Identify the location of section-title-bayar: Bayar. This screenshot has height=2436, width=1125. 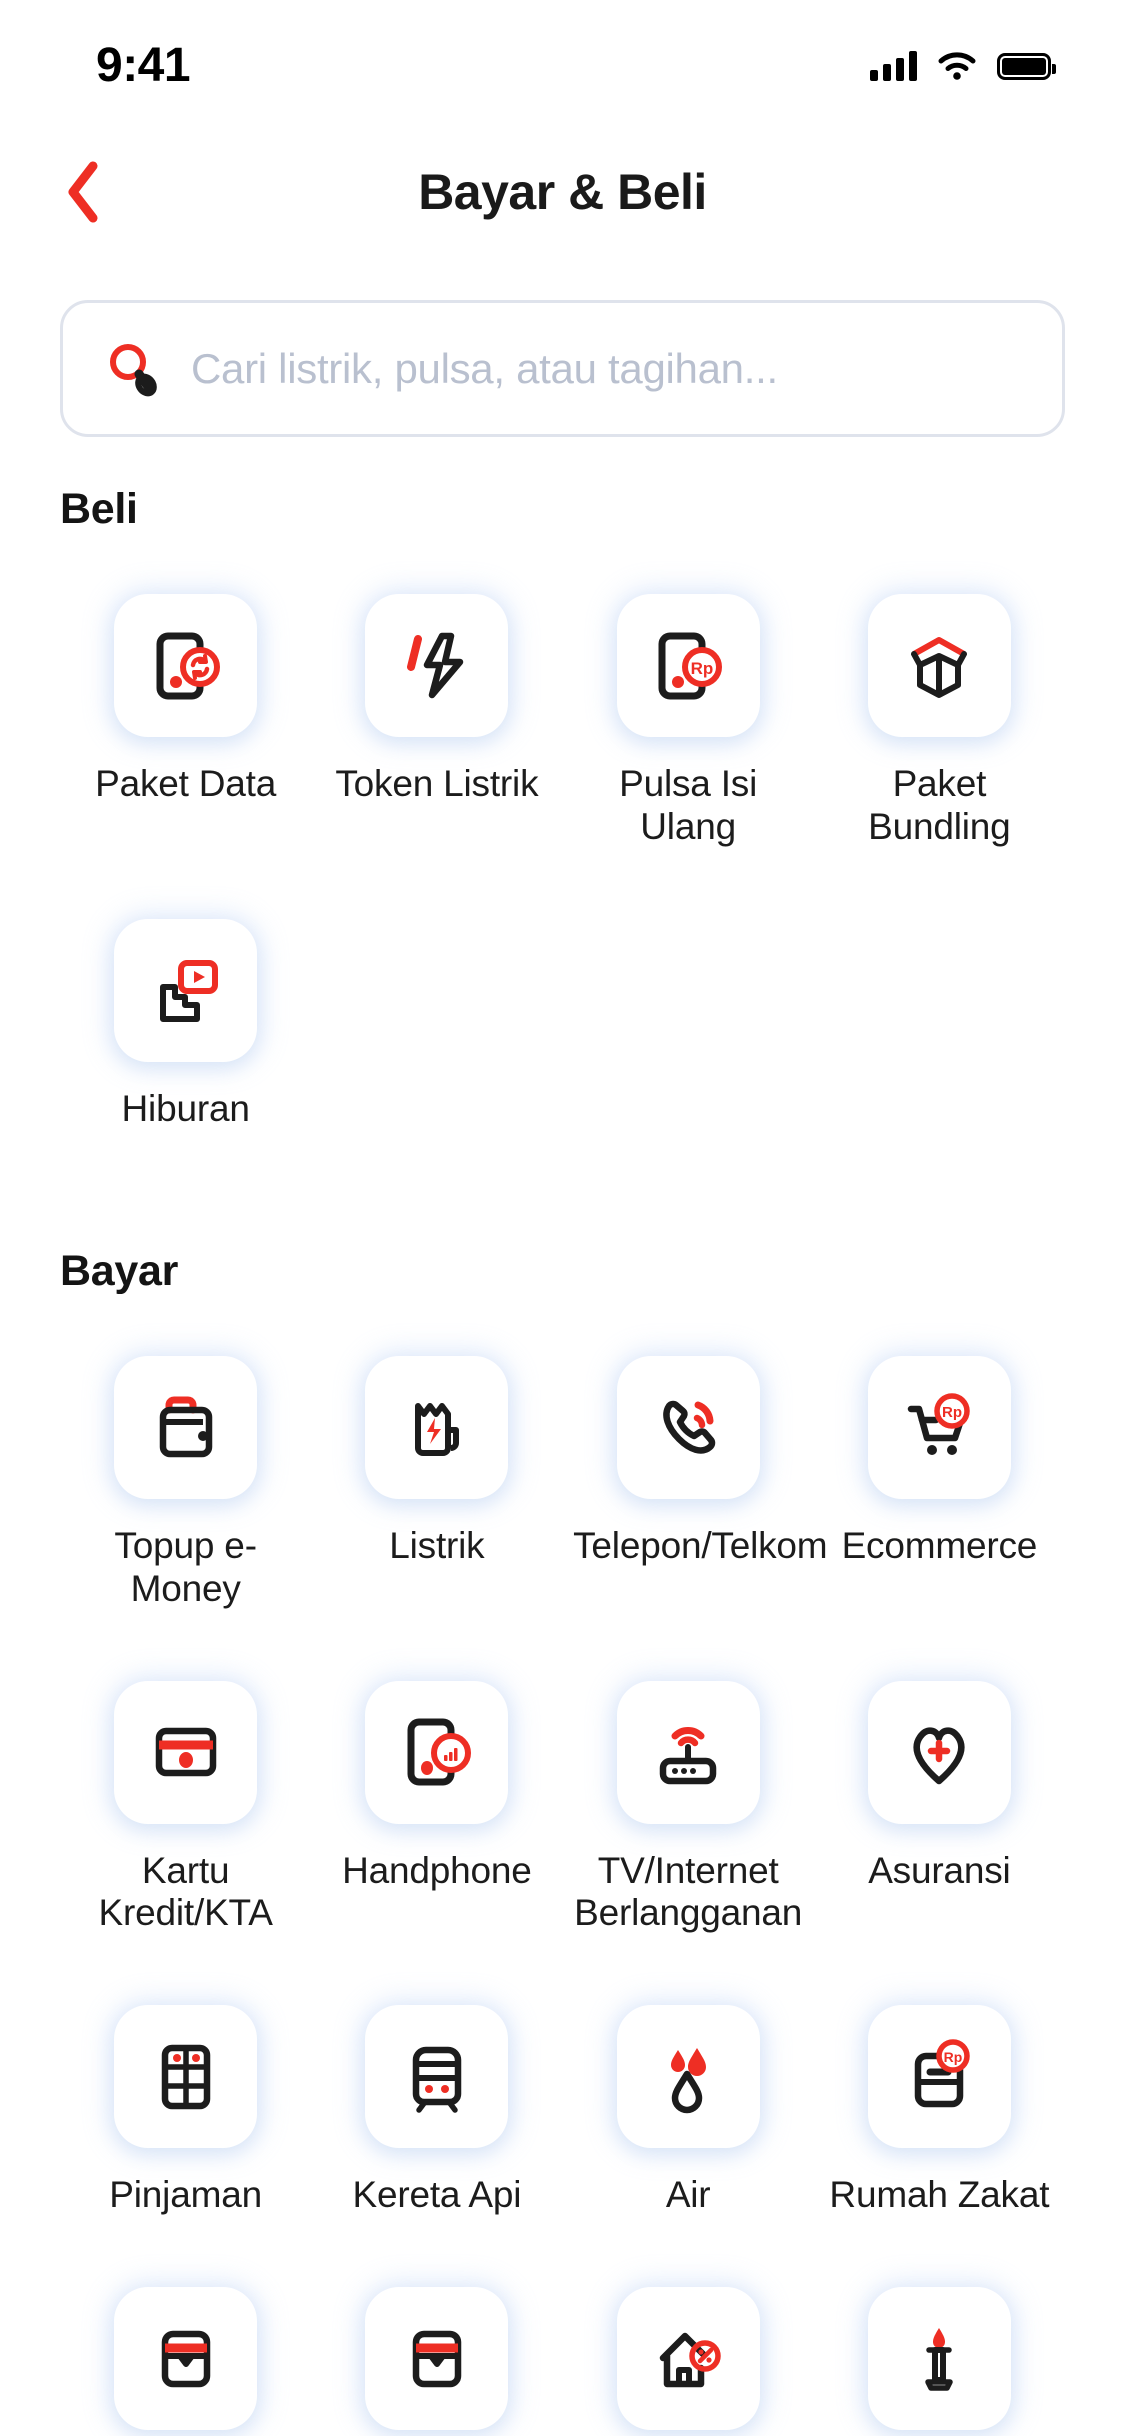
(119, 1270).